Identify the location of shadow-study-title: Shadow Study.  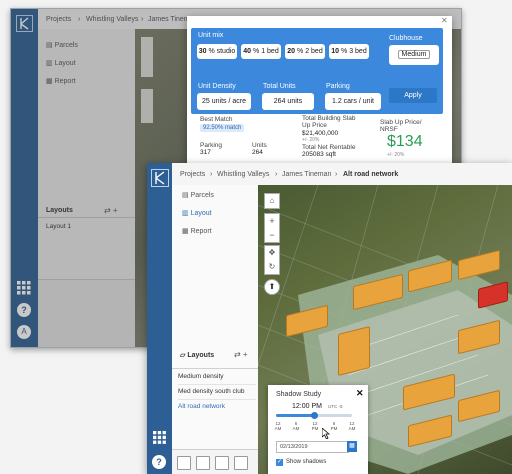
(299, 394).